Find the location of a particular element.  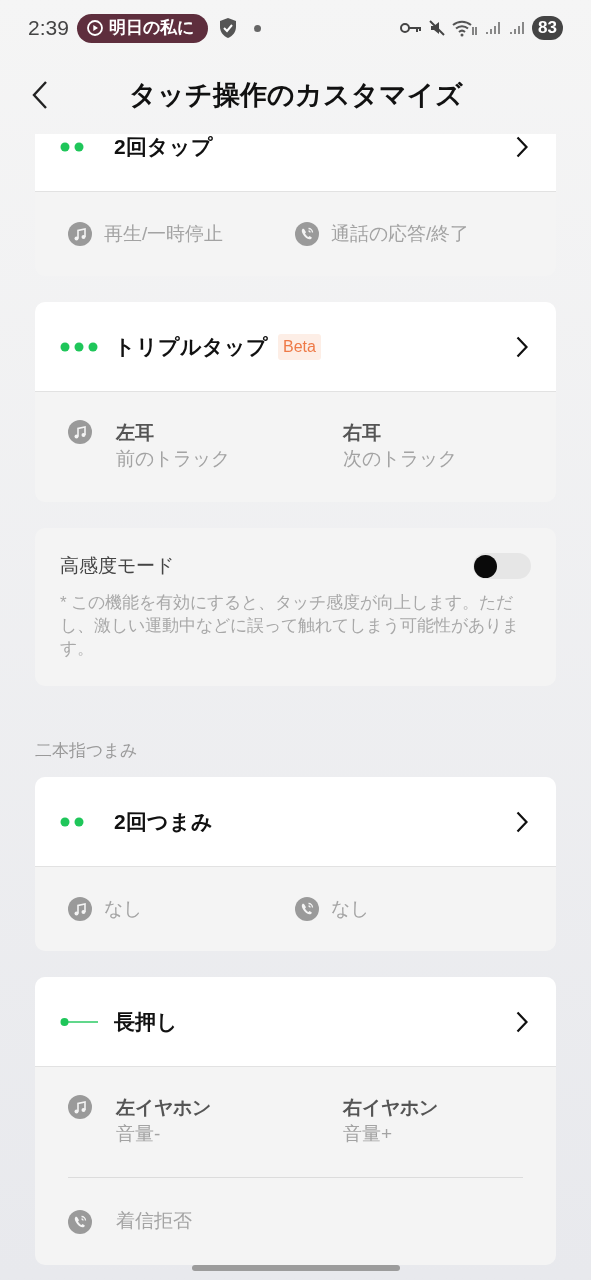

dot-line-icon is located at coordinates (79, 1021).